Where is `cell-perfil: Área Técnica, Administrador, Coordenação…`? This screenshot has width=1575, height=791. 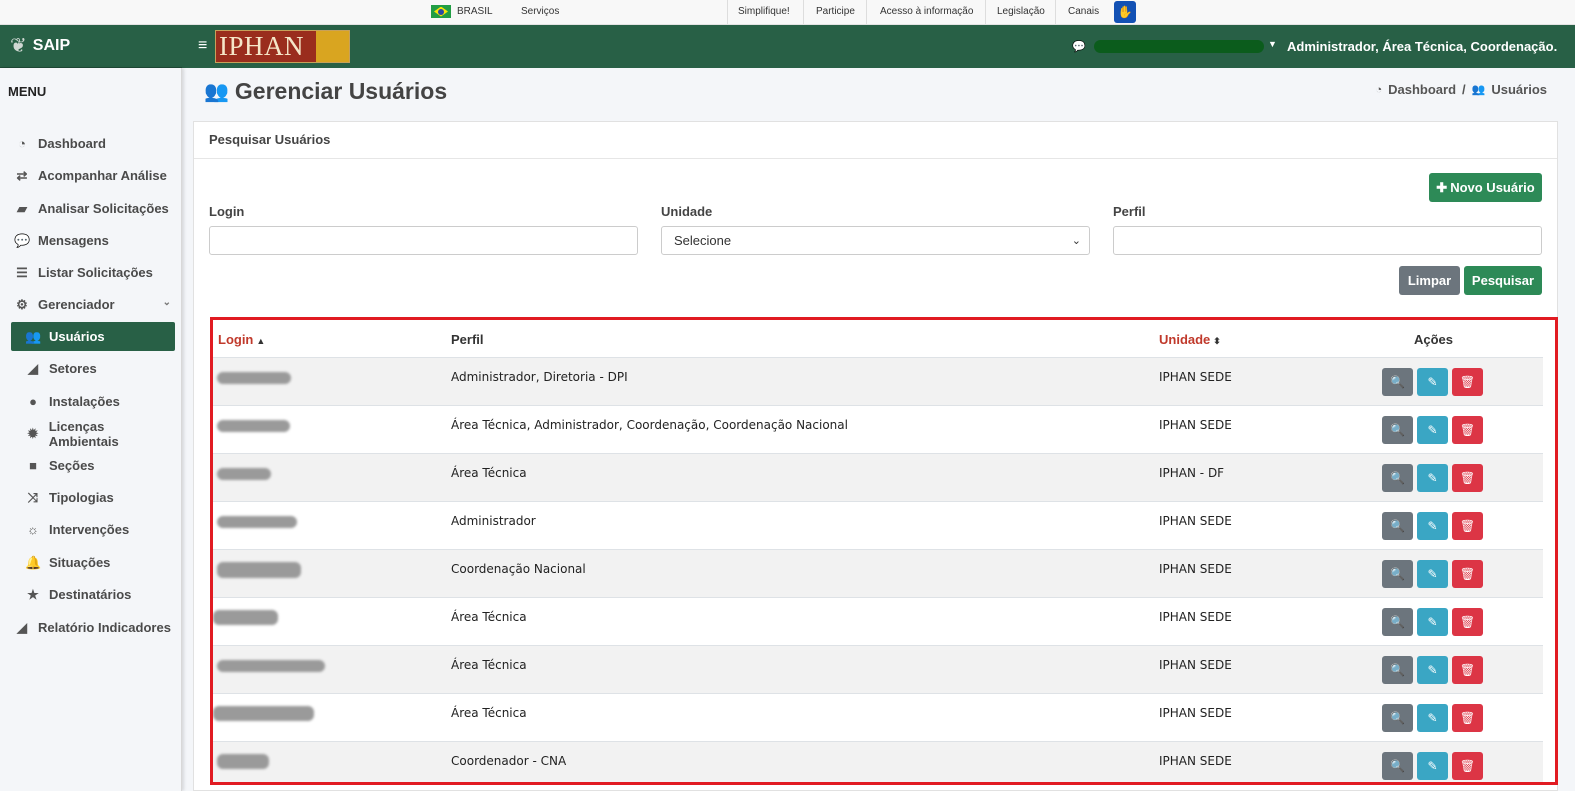 cell-perfil: Área Técnica, Administrador, Coordenação… is located at coordinates (649, 425).